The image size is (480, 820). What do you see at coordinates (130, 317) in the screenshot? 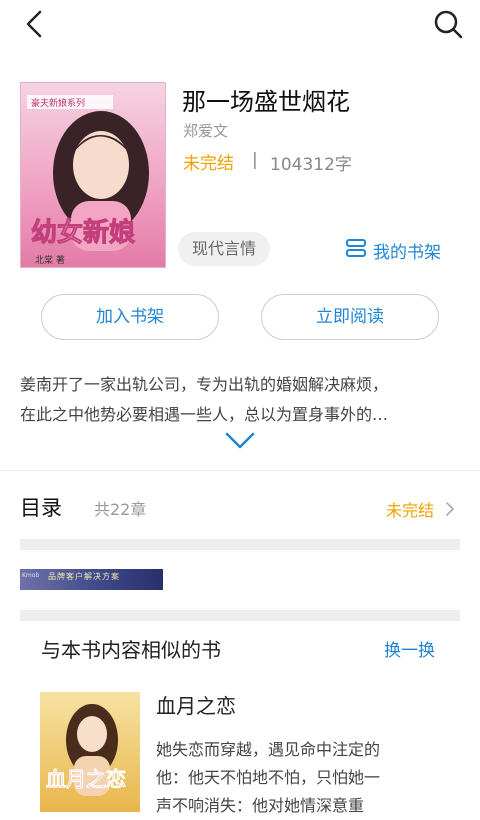
I see `add-to-shelf-button: 加入书架` at bounding box center [130, 317].